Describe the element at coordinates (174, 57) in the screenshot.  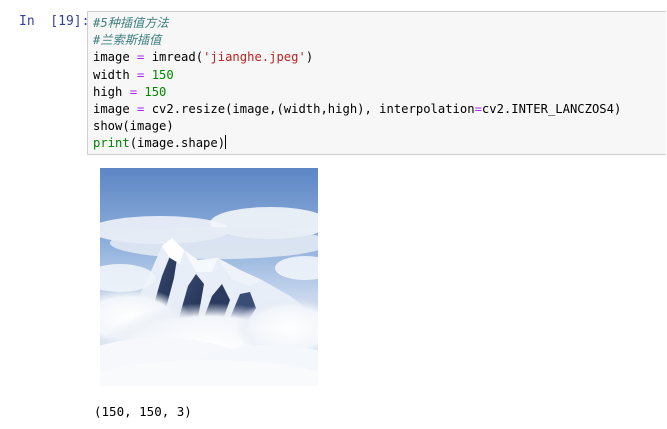
I see `code-token: imread(` at that location.